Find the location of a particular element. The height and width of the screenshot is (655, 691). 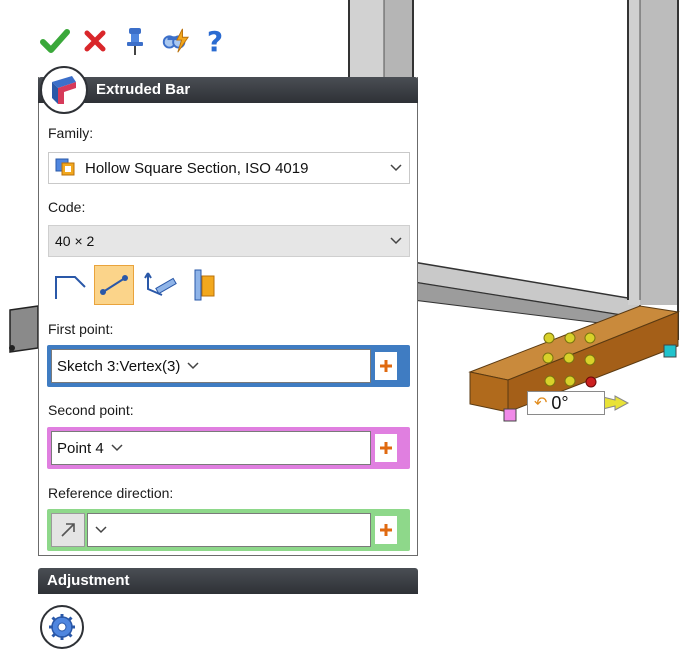

first-point-selector: Sketch 3:Vertex(3) is located at coordinates (211, 366).